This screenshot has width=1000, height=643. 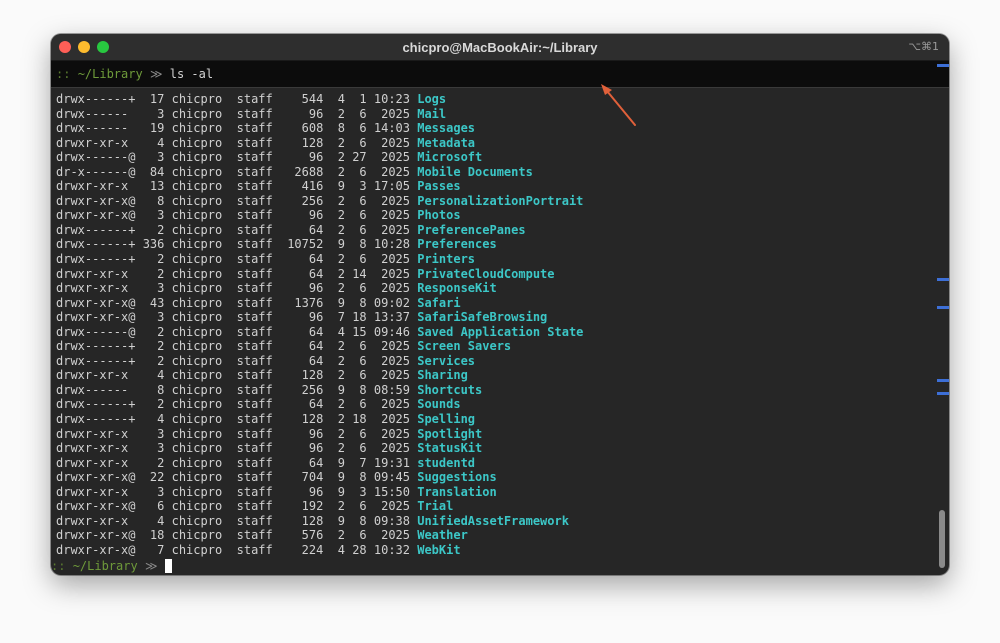 What do you see at coordinates (449, 448) in the screenshot?
I see `file-name: StatusKit` at bounding box center [449, 448].